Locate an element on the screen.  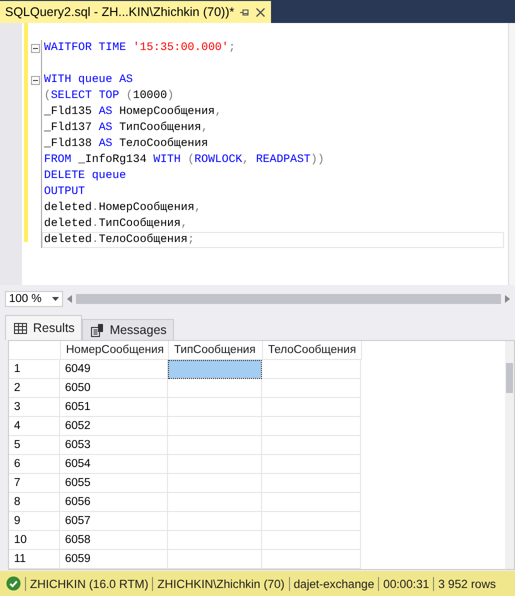
table-cell: 6056 is located at coordinates (114, 502).